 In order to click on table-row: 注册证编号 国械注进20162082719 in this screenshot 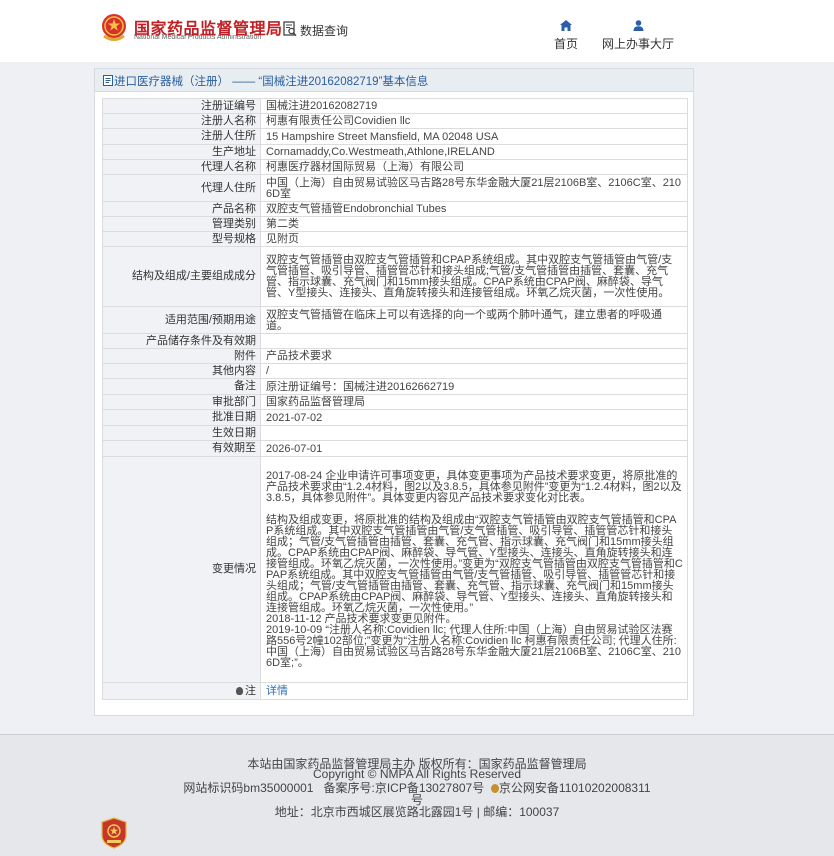, I will do `click(395, 106)`.